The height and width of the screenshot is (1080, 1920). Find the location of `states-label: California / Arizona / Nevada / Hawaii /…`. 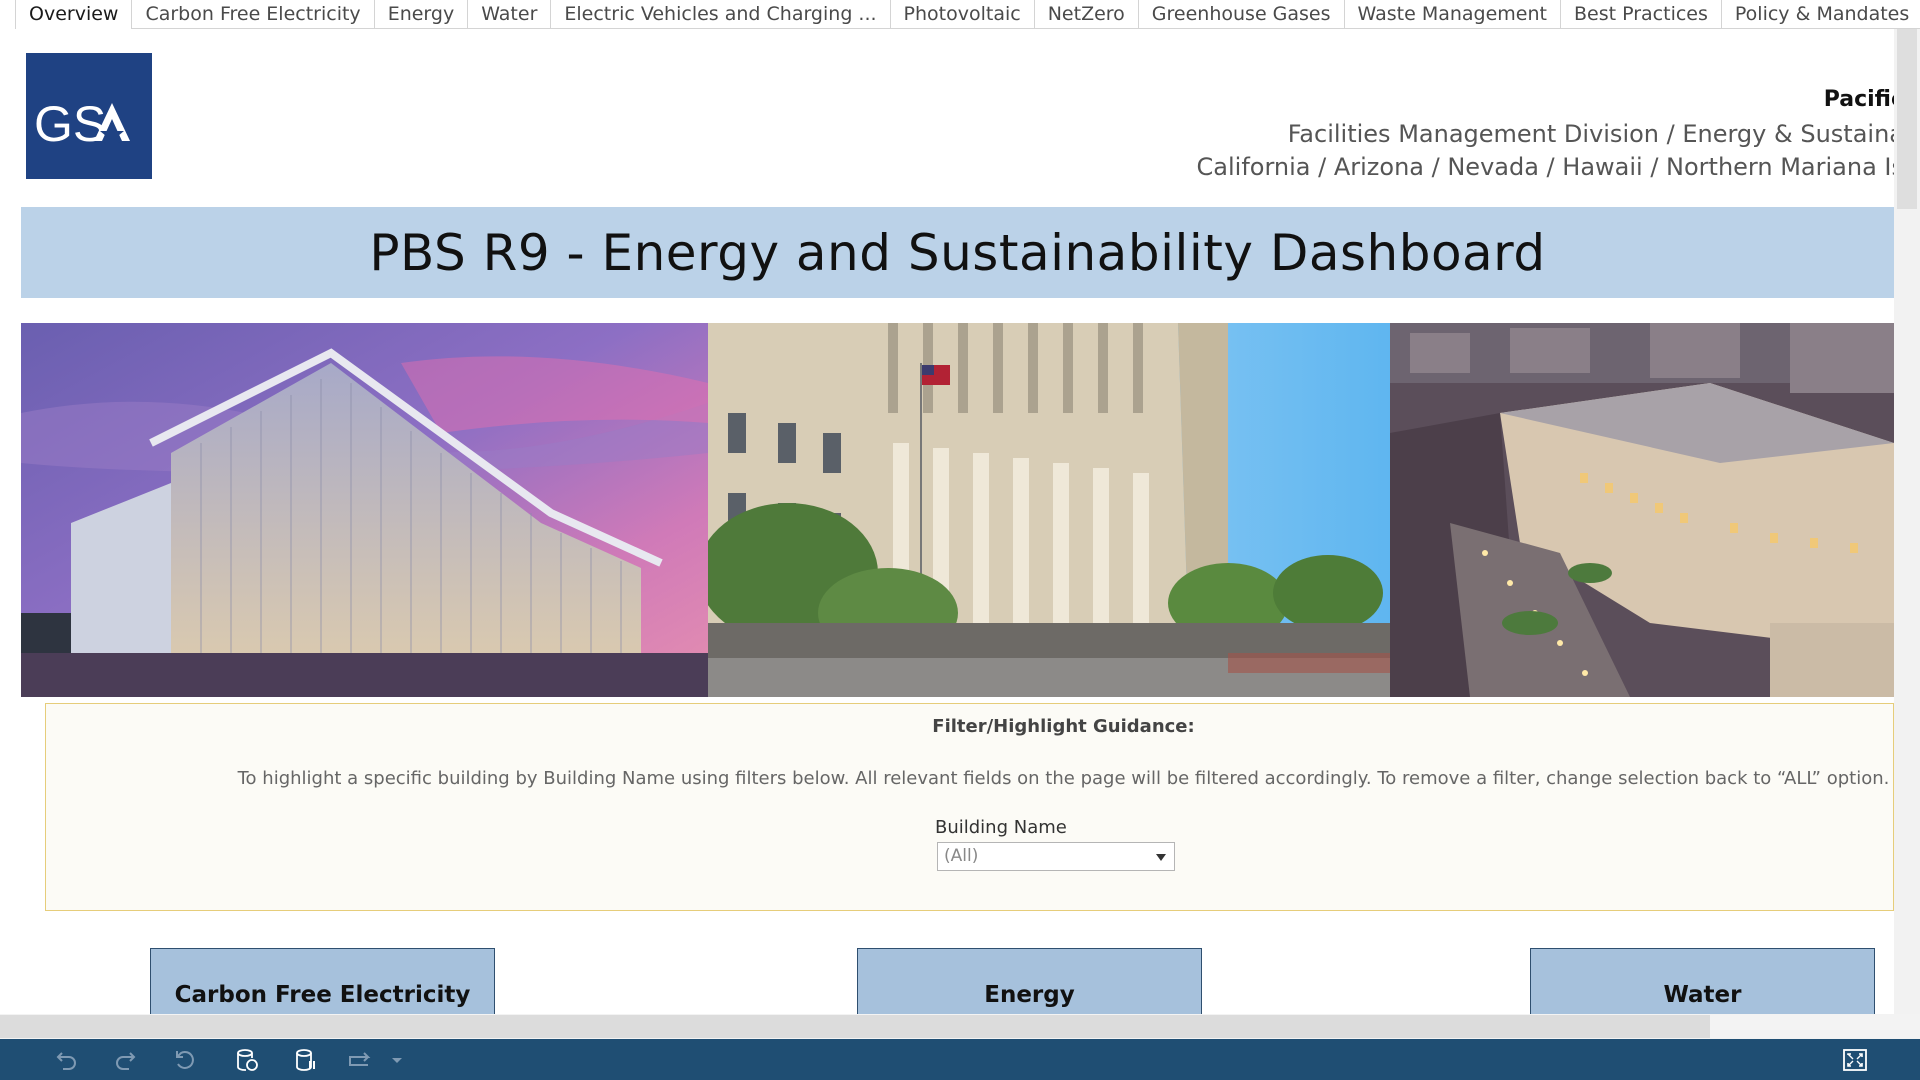

states-label: California / Arizona / Nevada / Hawaii /… is located at coordinates (1545, 167).